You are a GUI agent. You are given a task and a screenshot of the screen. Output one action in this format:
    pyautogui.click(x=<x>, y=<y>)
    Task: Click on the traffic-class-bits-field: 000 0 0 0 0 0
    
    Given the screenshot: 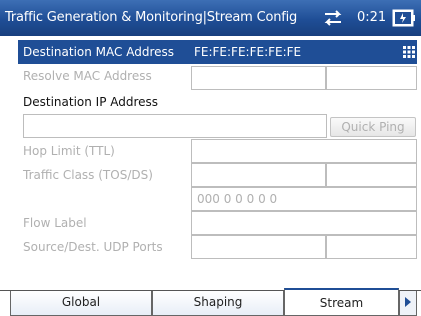 What is the action you would take?
    pyautogui.click(x=304, y=199)
    